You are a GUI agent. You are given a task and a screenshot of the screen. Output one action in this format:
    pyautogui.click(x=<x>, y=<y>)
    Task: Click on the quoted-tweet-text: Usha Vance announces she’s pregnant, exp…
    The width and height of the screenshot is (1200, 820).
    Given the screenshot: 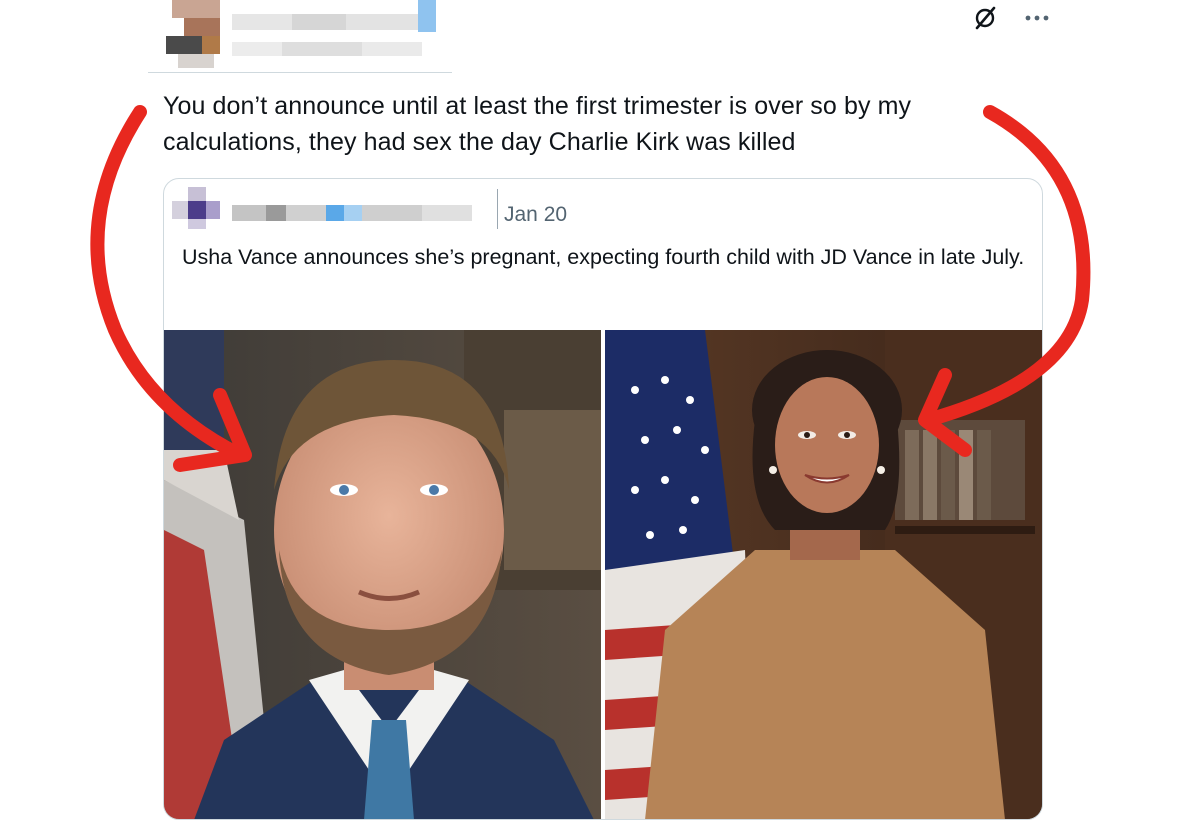 What is the action you would take?
    pyautogui.click(x=603, y=257)
    